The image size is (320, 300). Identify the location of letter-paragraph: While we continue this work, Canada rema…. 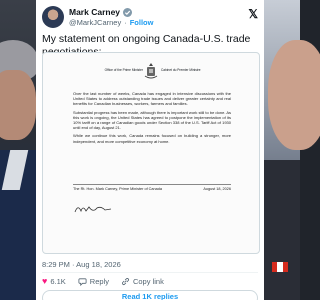
(152, 138).